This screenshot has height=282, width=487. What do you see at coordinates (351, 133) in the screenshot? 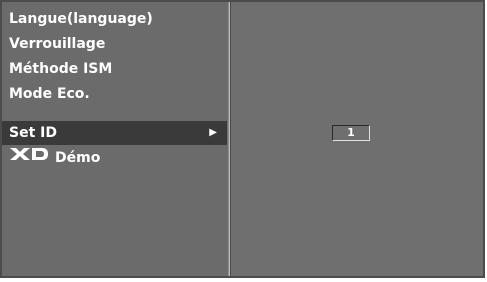
I see `set-id-value-box: 1` at bounding box center [351, 133].